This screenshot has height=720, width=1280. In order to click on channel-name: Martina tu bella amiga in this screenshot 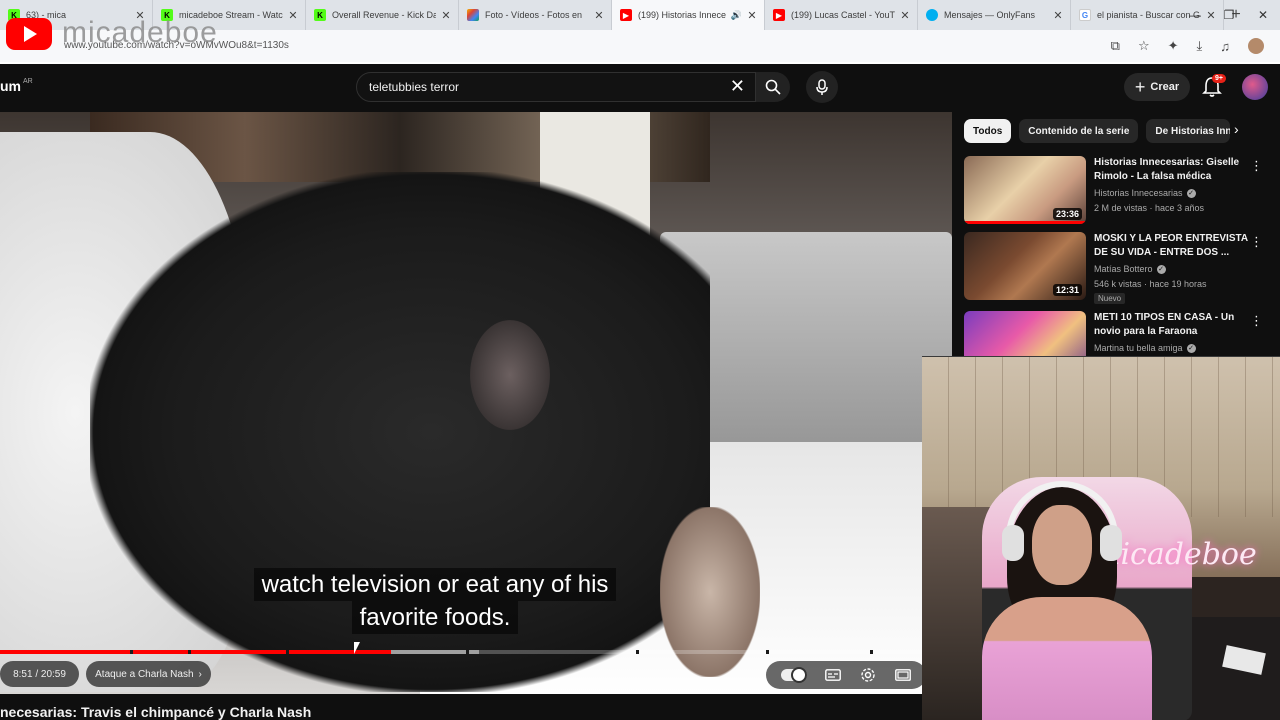, I will do `click(1138, 348)`.